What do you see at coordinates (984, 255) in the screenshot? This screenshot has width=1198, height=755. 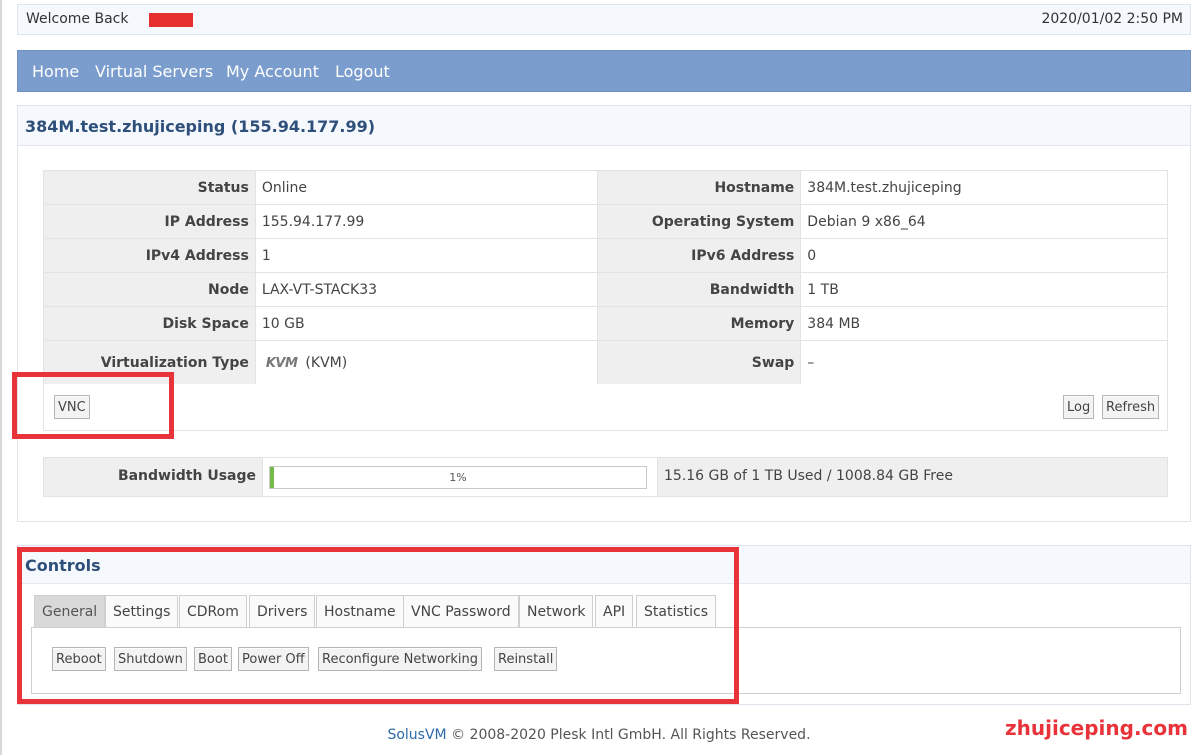 I see `ipv6-value: 0` at bounding box center [984, 255].